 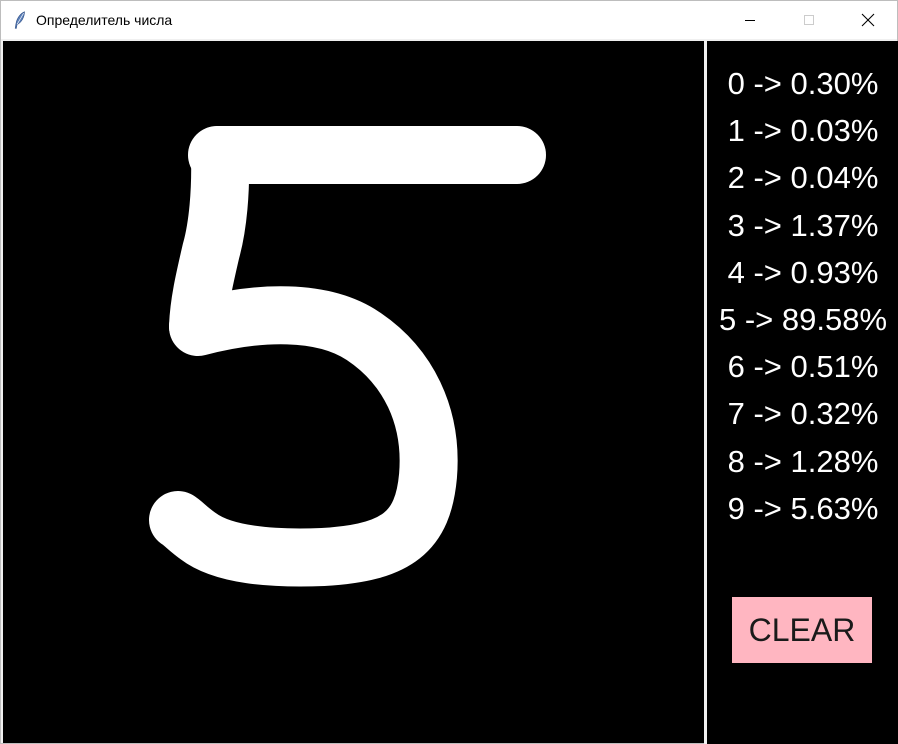 What do you see at coordinates (449, 20) in the screenshot?
I see `title-bar: Определитель числа` at bounding box center [449, 20].